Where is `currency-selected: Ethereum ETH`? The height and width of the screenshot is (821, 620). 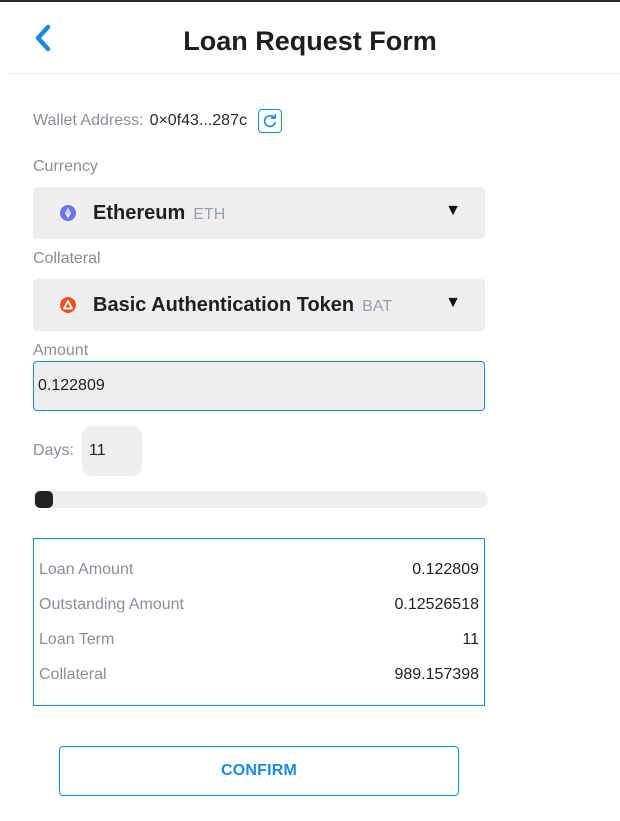
currency-selected: Ethereum ETH is located at coordinates (159, 213).